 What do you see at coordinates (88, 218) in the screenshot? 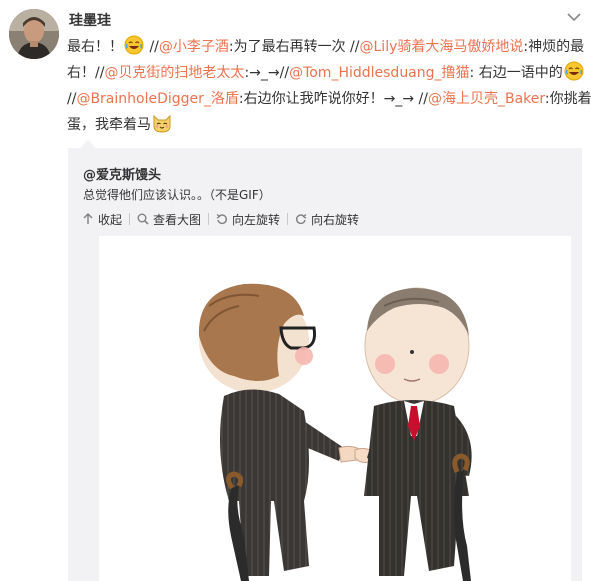
I see `arrow-up-icon` at bounding box center [88, 218].